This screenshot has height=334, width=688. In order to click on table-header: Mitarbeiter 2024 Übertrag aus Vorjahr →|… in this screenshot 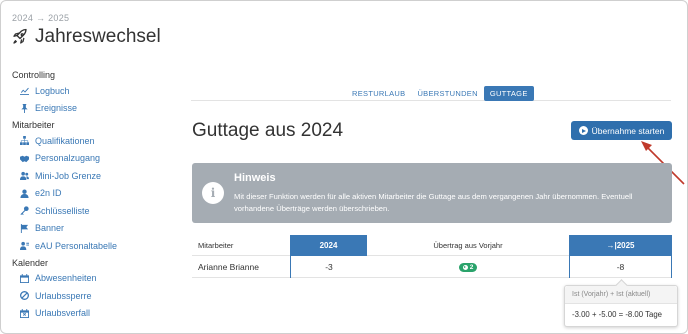, I will do `click(432, 245)`.